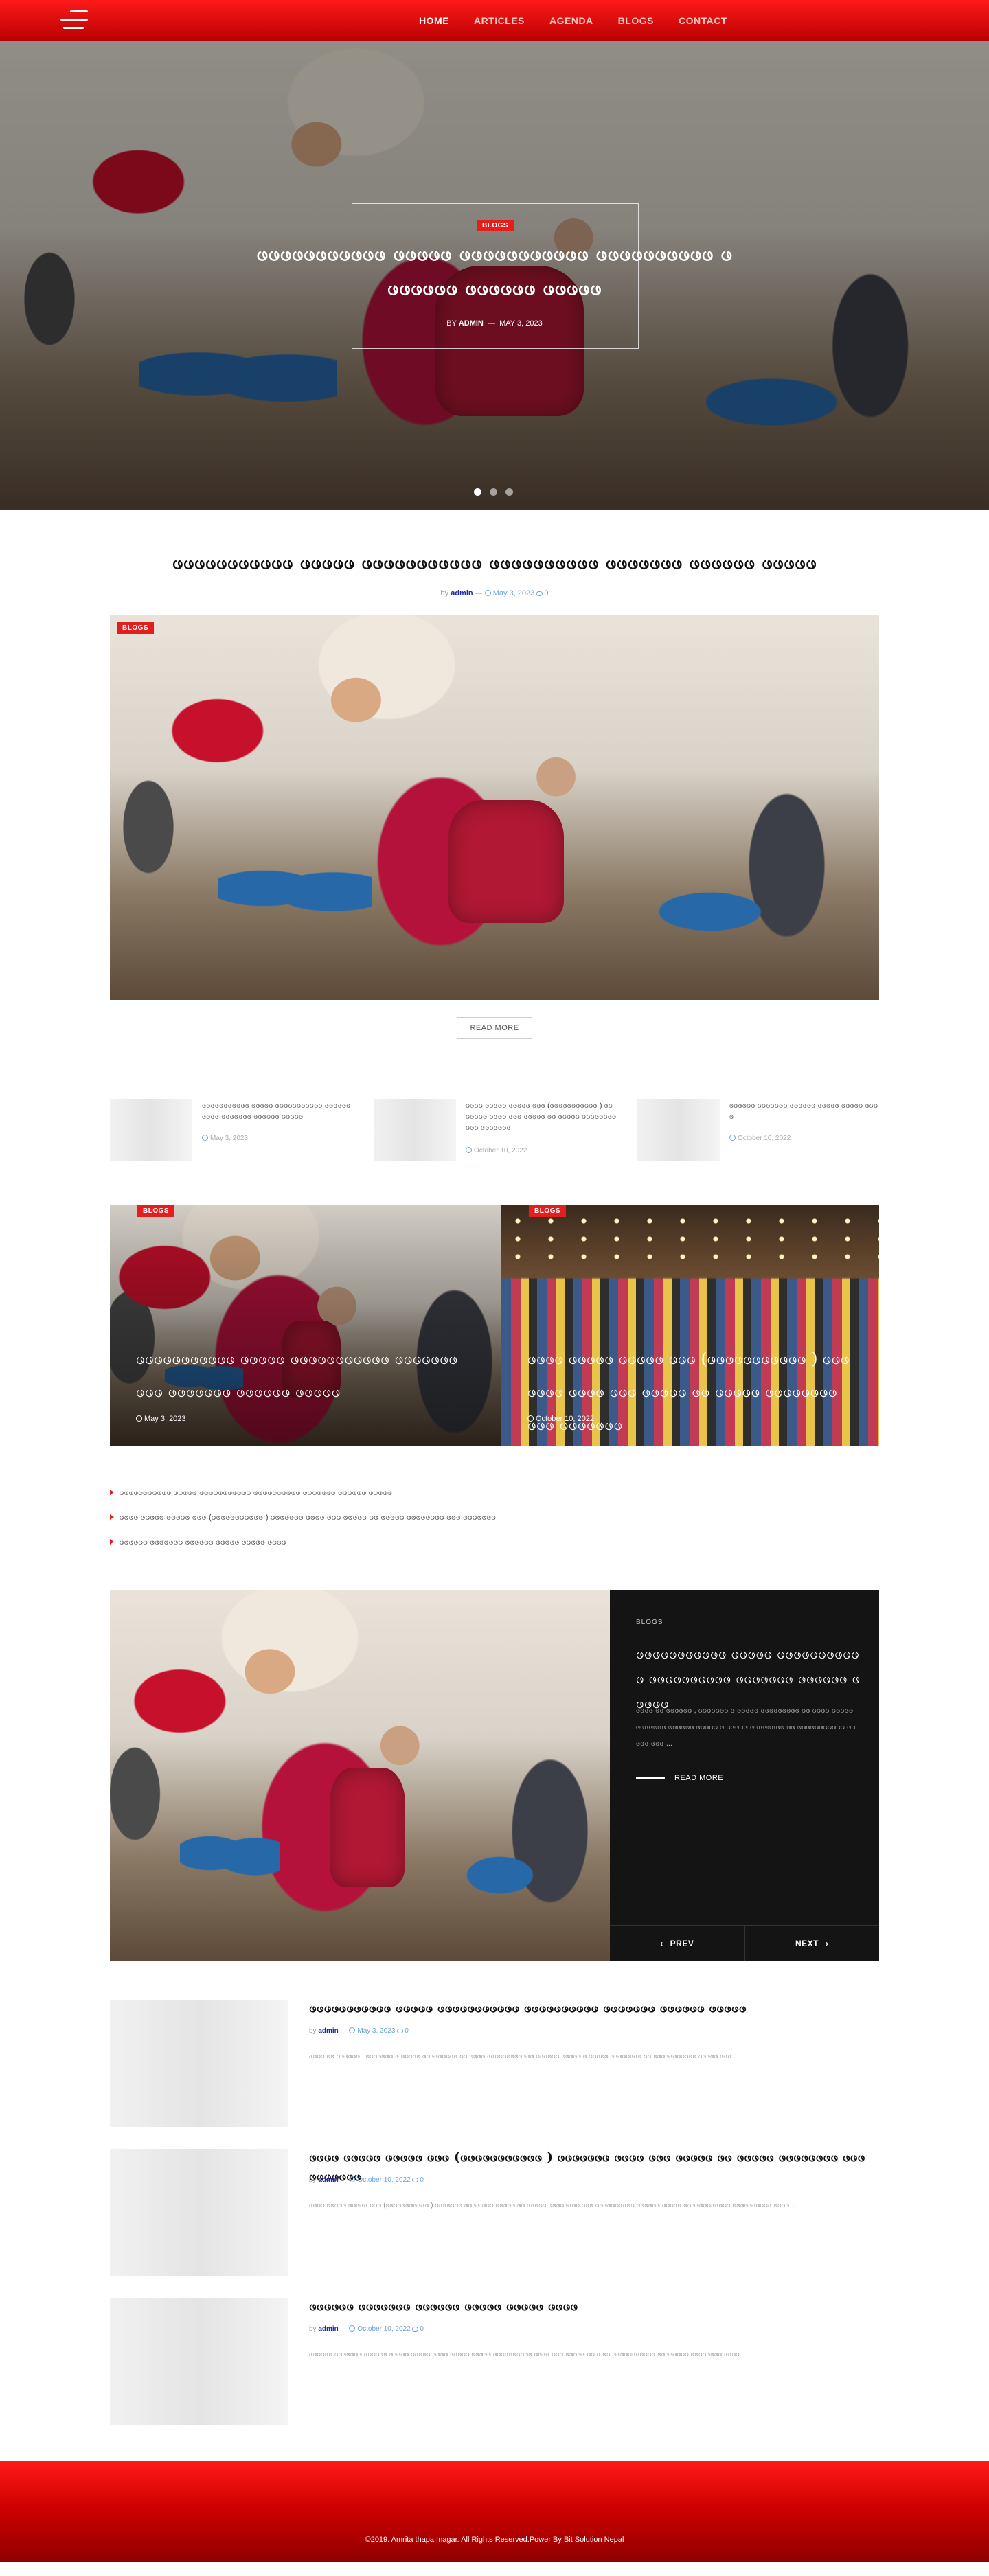  Describe the element at coordinates (677, 1943) in the screenshot. I see `prev-button: ‹ PREV` at that location.